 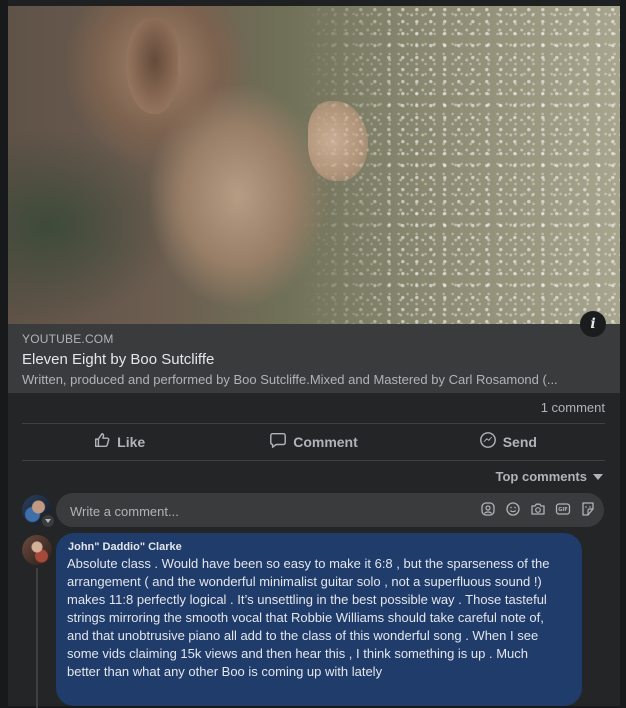 What do you see at coordinates (593, 324) in the screenshot?
I see `info-icon: i` at bounding box center [593, 324].